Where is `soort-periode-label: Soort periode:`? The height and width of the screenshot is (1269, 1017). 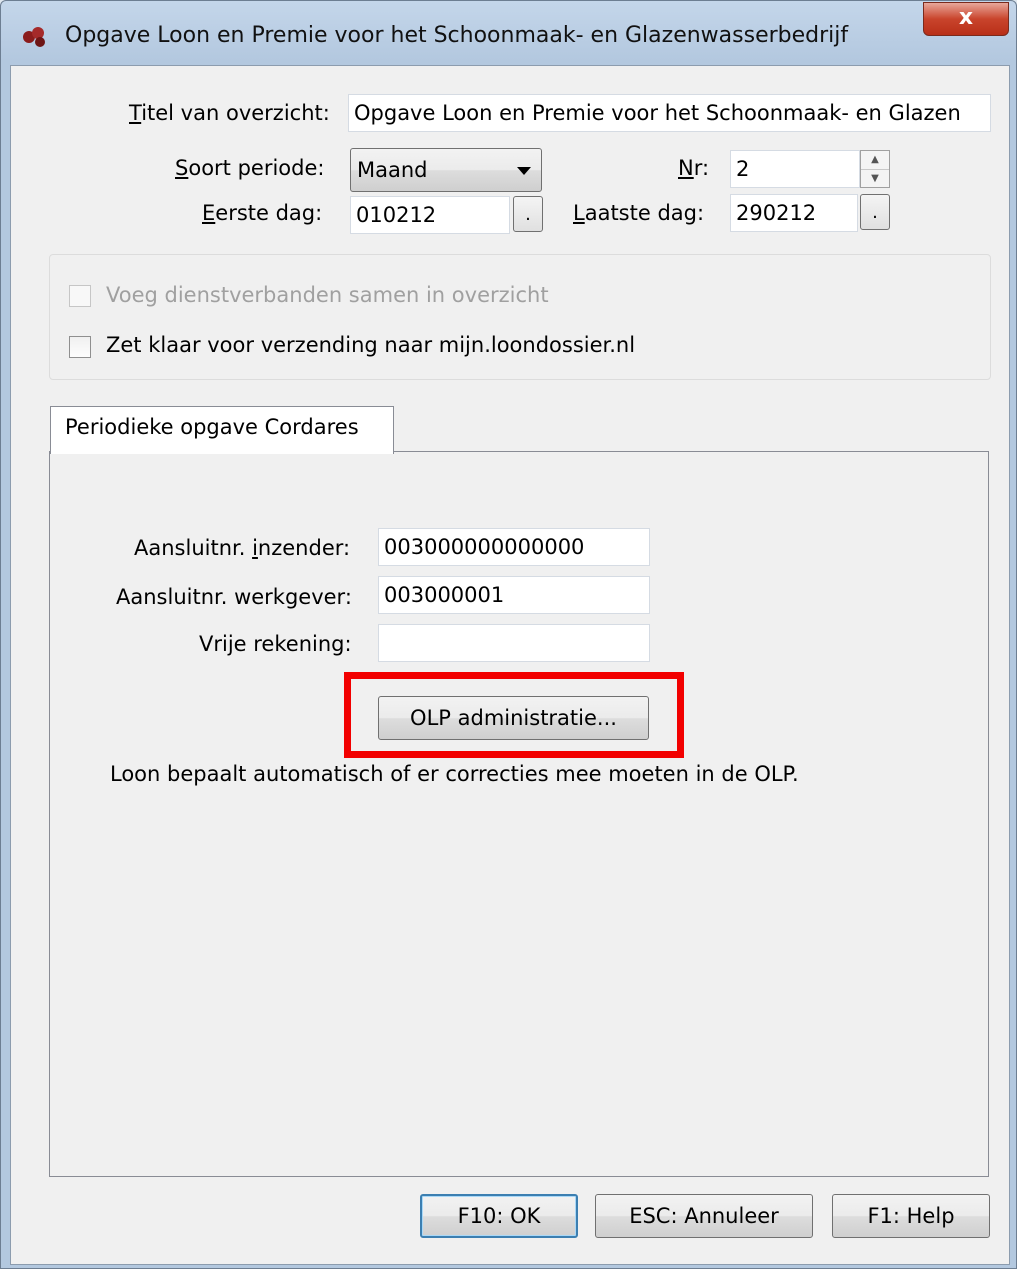 soort-periode-label: Soort periode: is located at coordinates (250, 168).